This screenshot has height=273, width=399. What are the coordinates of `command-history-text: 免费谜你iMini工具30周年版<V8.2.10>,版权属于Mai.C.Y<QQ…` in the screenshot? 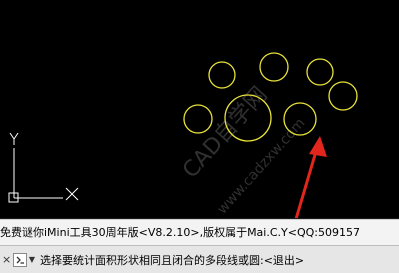 It's located at (180, 232).